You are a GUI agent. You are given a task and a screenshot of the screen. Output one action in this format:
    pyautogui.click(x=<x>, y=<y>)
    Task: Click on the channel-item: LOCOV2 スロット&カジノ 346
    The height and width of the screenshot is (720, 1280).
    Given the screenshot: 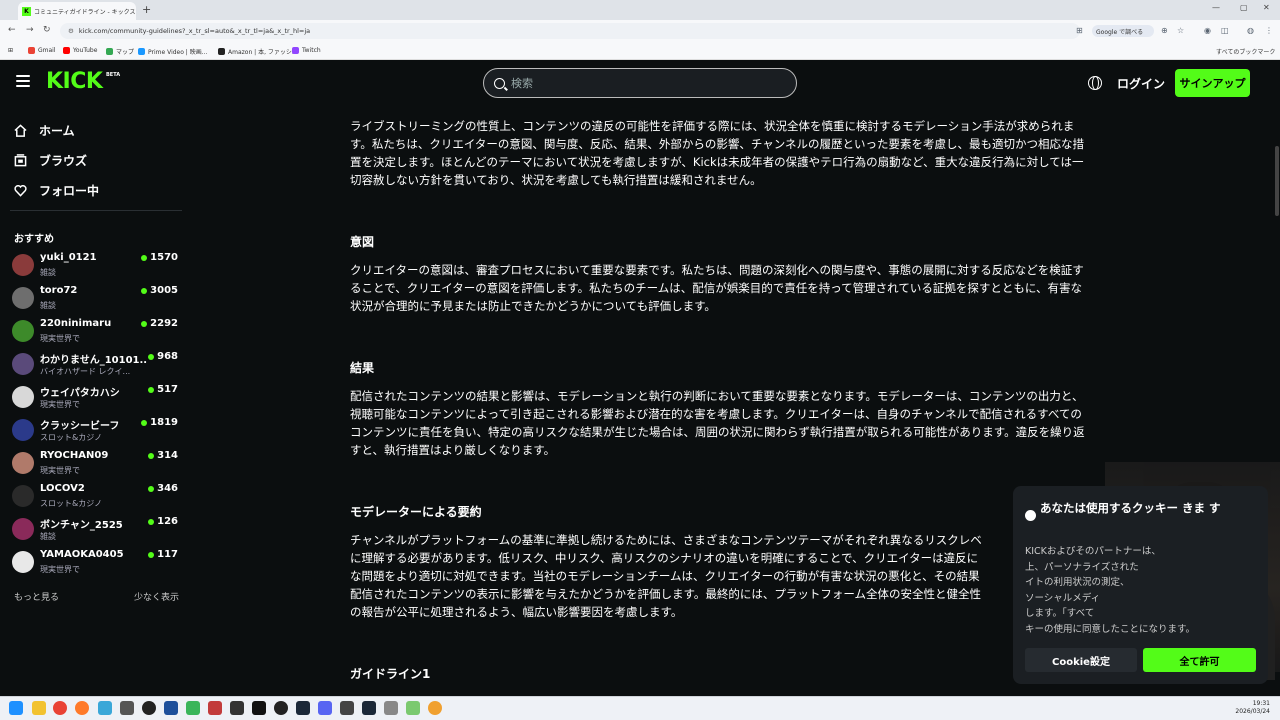 What is the action you would take?
    pyautogui.click(x=97, y=498)
    